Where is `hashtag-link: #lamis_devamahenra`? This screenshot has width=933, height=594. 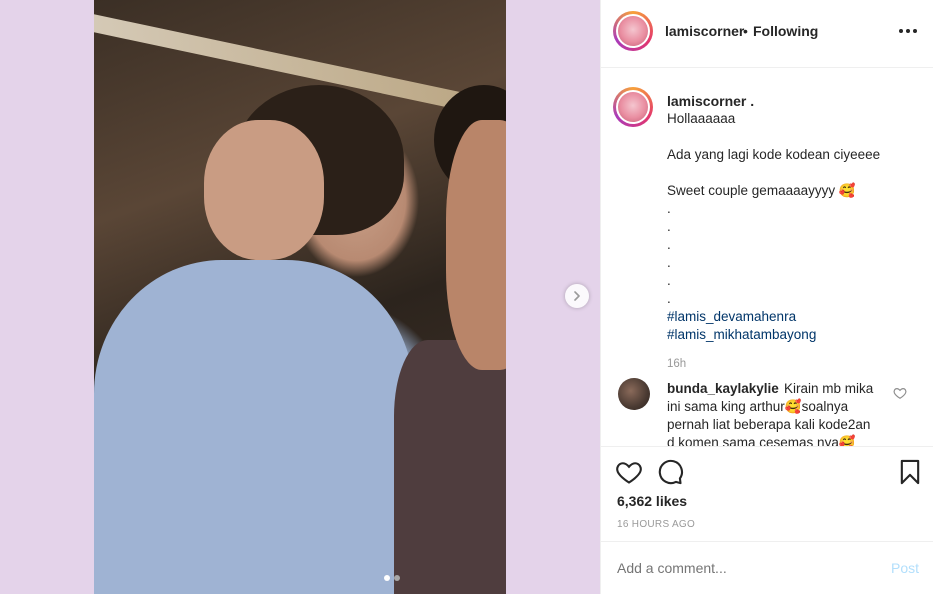
hashtag-link: #lamis_devamahenra is located at coordinates (731, 316).